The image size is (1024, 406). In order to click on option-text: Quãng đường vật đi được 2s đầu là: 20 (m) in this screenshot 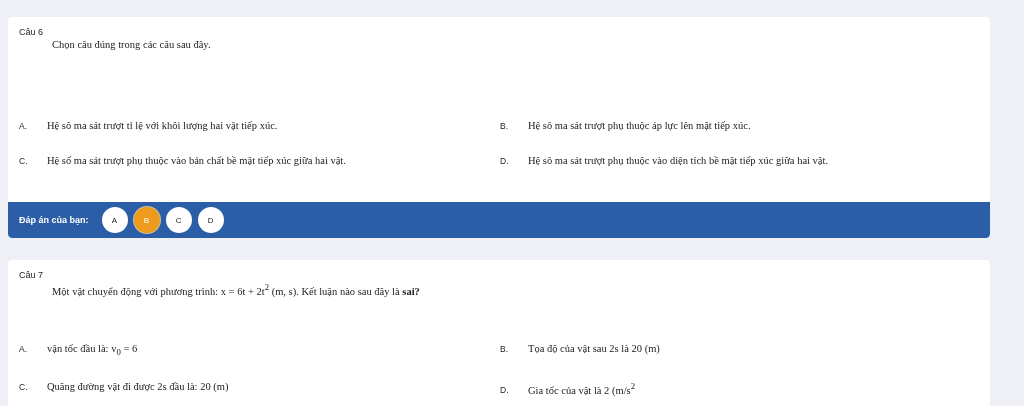, I will do `click(138, 386)`.